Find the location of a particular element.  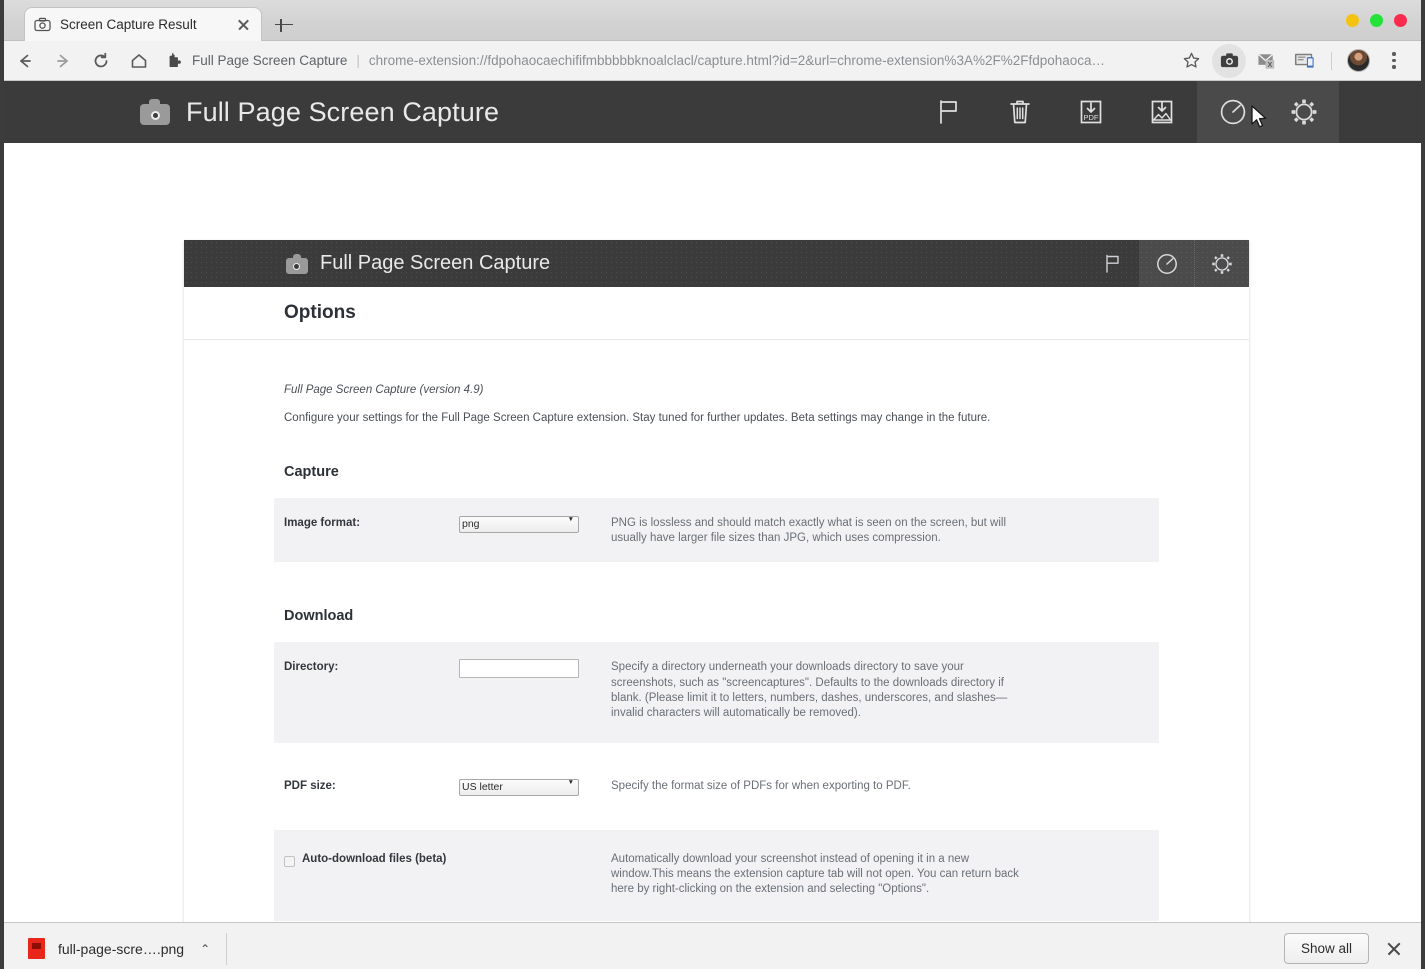

download-item: full-page-scre….png ⌃ is located at coordinates (118, 949).